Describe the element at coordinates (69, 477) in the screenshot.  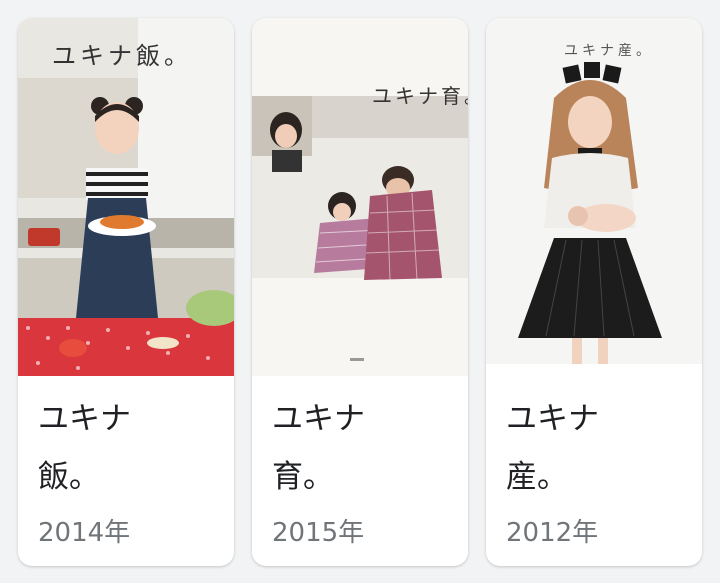
I see `book-title-line: 飯。` at that location.